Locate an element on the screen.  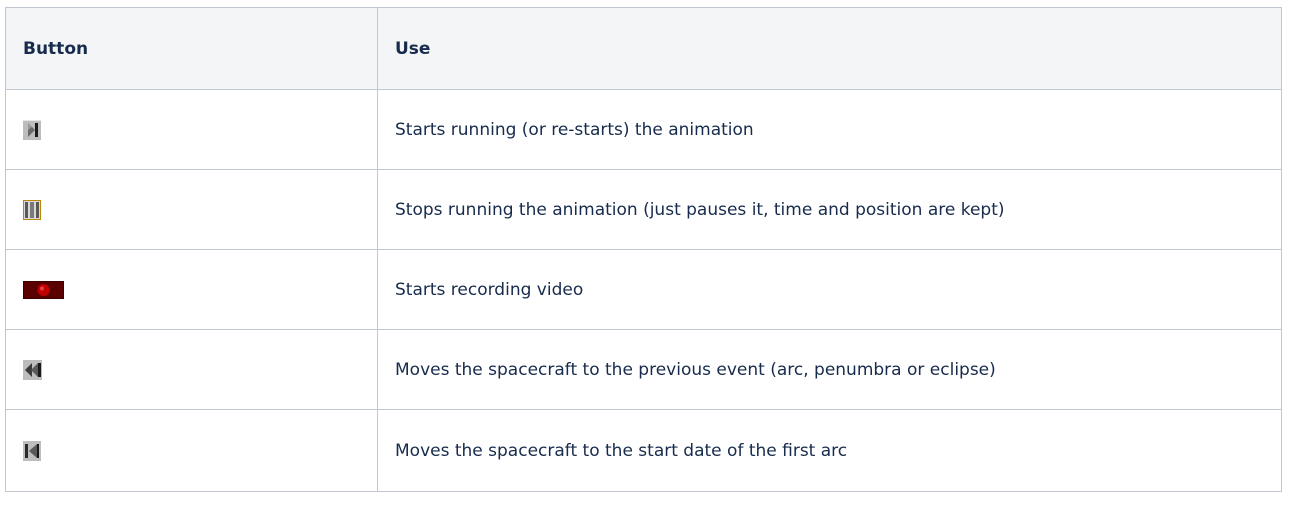
header-button: Button is located at coordinates (191, 48).